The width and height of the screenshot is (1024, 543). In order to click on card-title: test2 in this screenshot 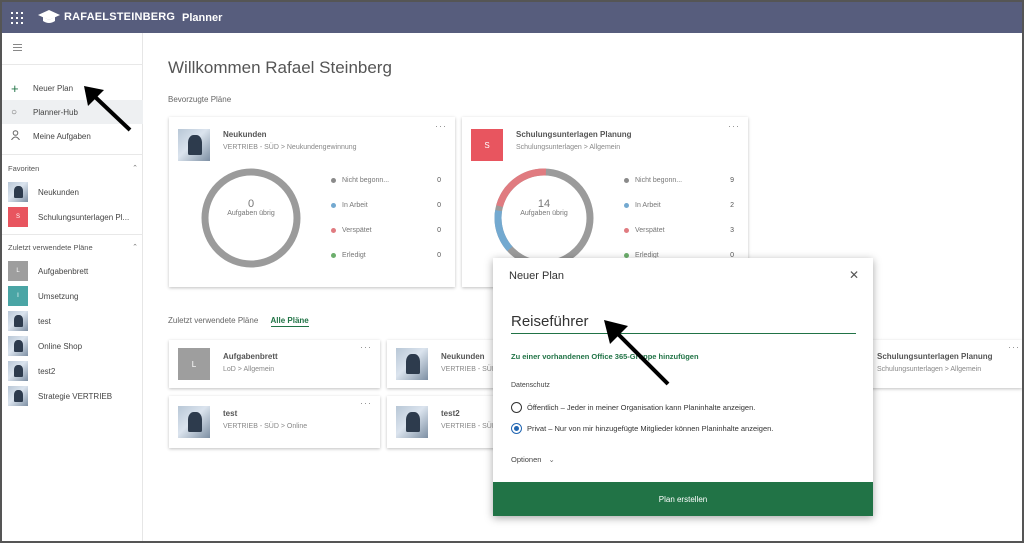, I will do `click(450, 413)`.